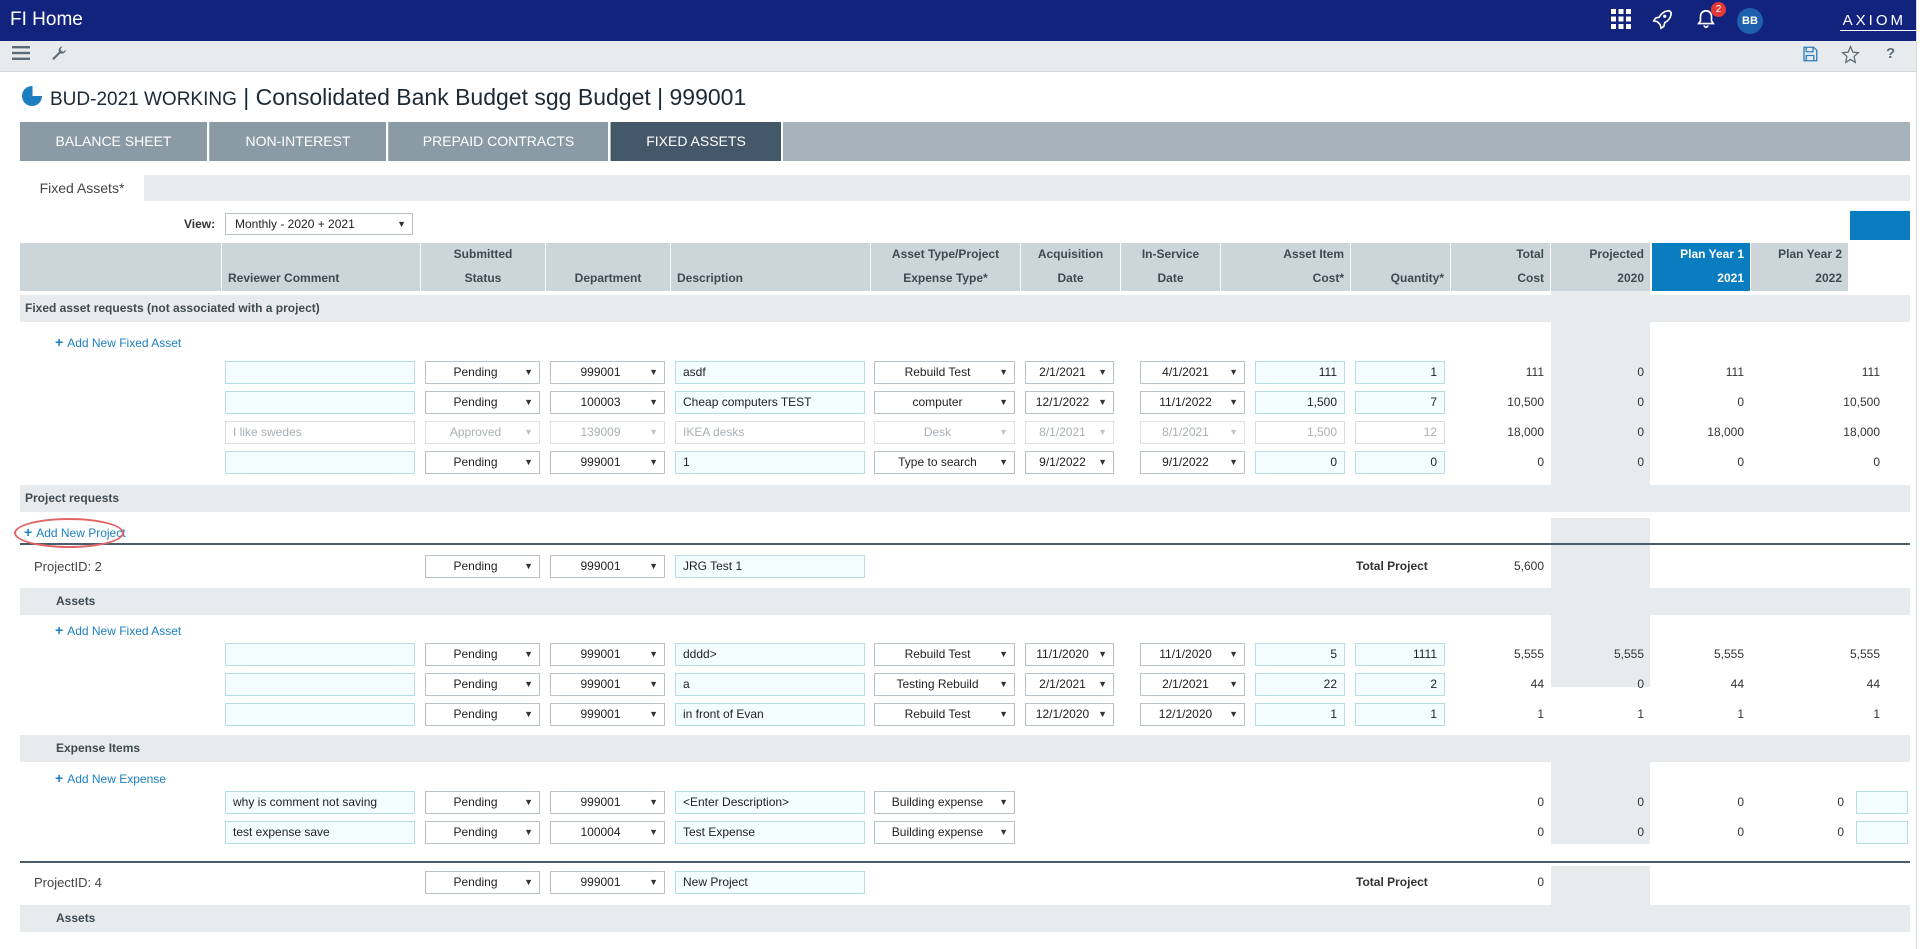 This screenshot has height=949, width=1920. Describe the element at coordinates (1069, 372) in the screenshot. I see `acquisition-date-select: 2/1/2021 ▼` at that location.